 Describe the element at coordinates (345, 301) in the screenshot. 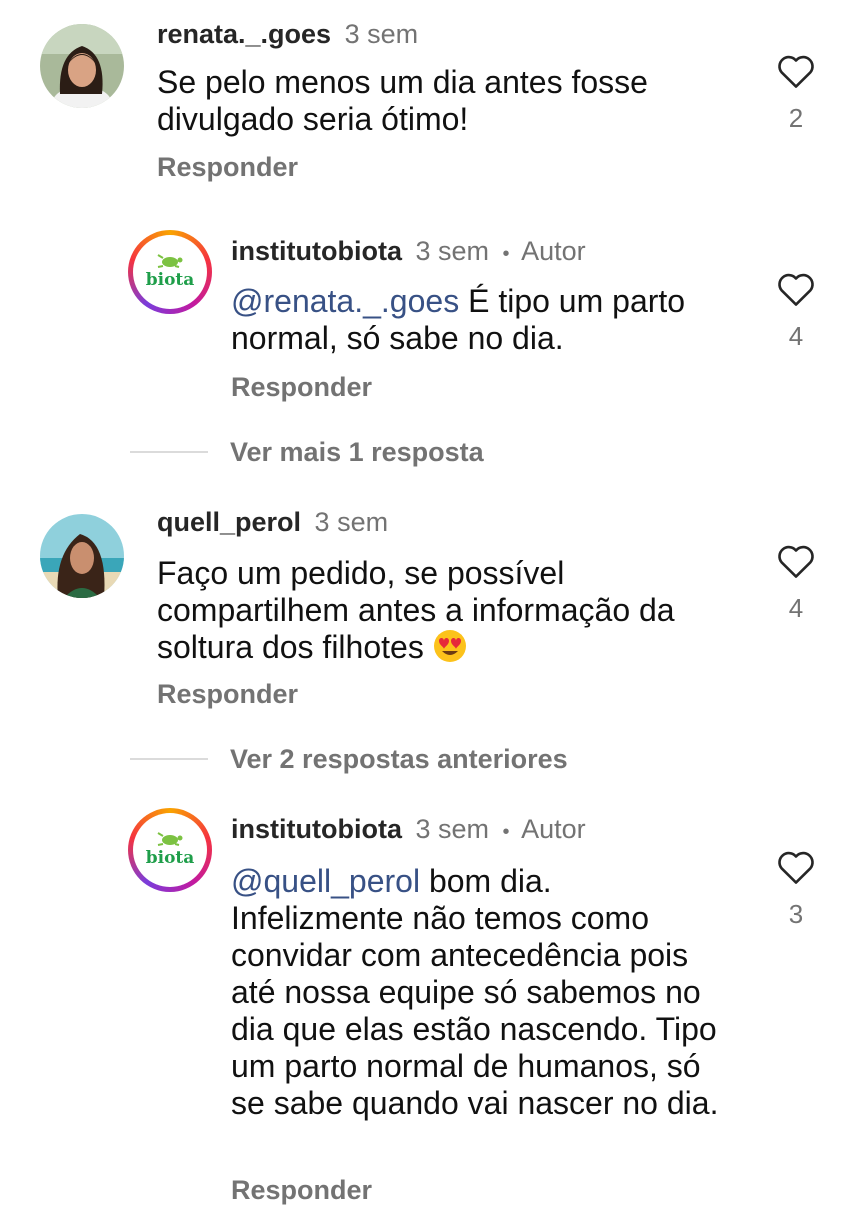

I see `mention-link: @renata._.goes` at that location.